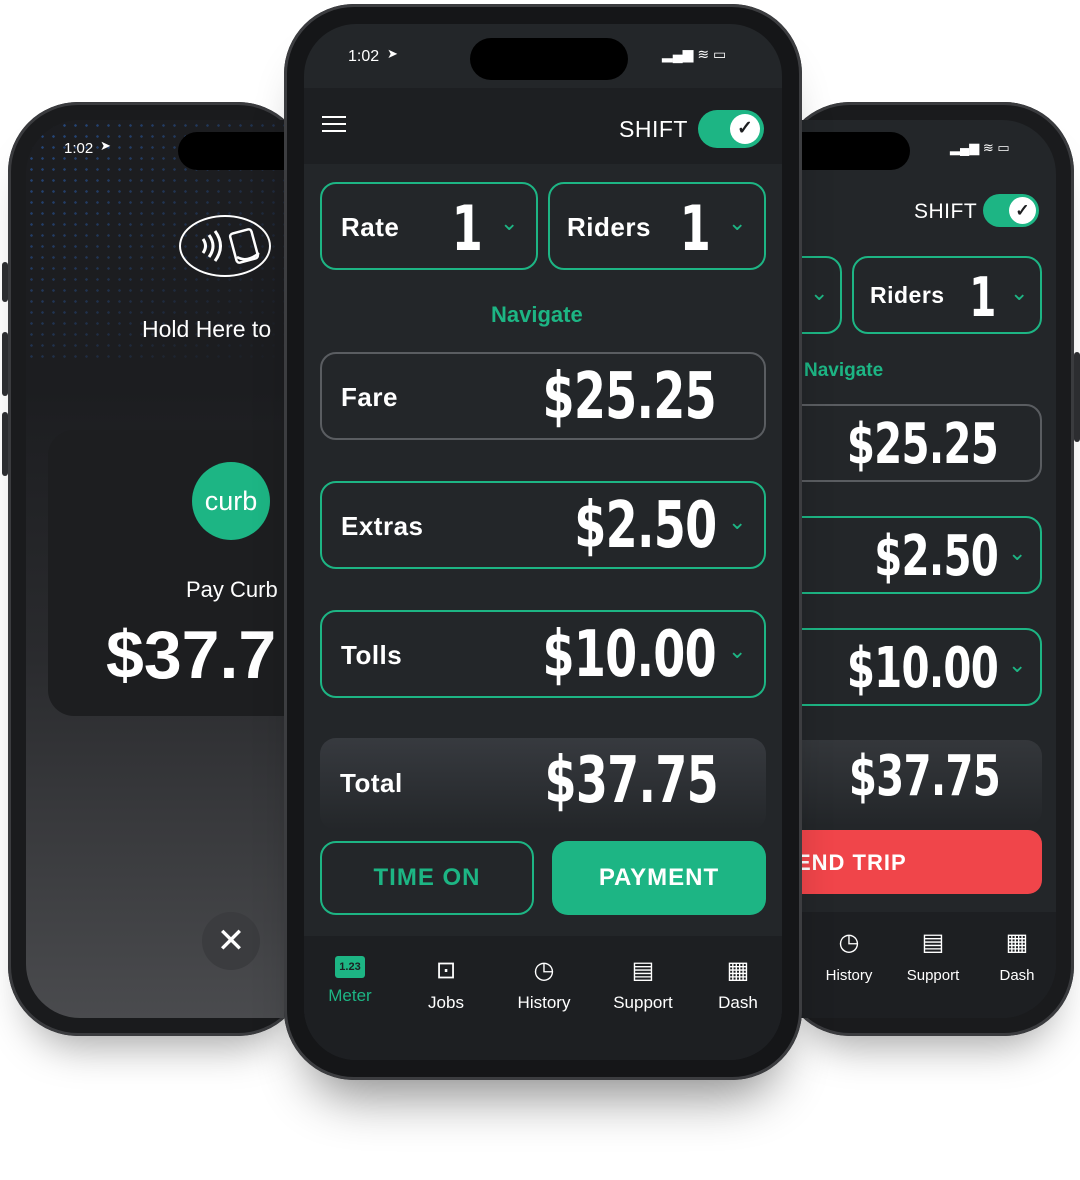 This screenshot has height=1180, width=1080. What do you see at coordinates (467, 228) in the screenshot?
I see `rate-value: 1` at bounding box center [467, 228].